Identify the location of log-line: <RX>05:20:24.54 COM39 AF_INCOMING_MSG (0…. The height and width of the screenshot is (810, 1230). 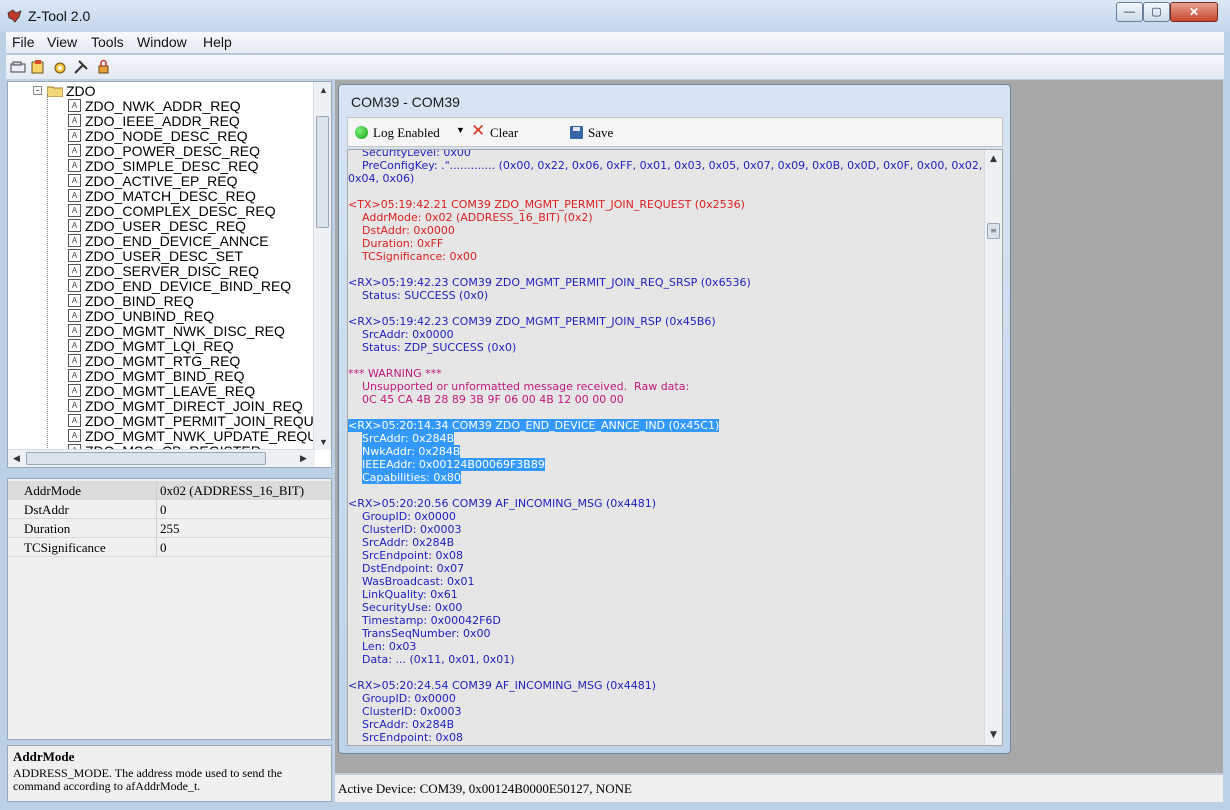
(502, 685).